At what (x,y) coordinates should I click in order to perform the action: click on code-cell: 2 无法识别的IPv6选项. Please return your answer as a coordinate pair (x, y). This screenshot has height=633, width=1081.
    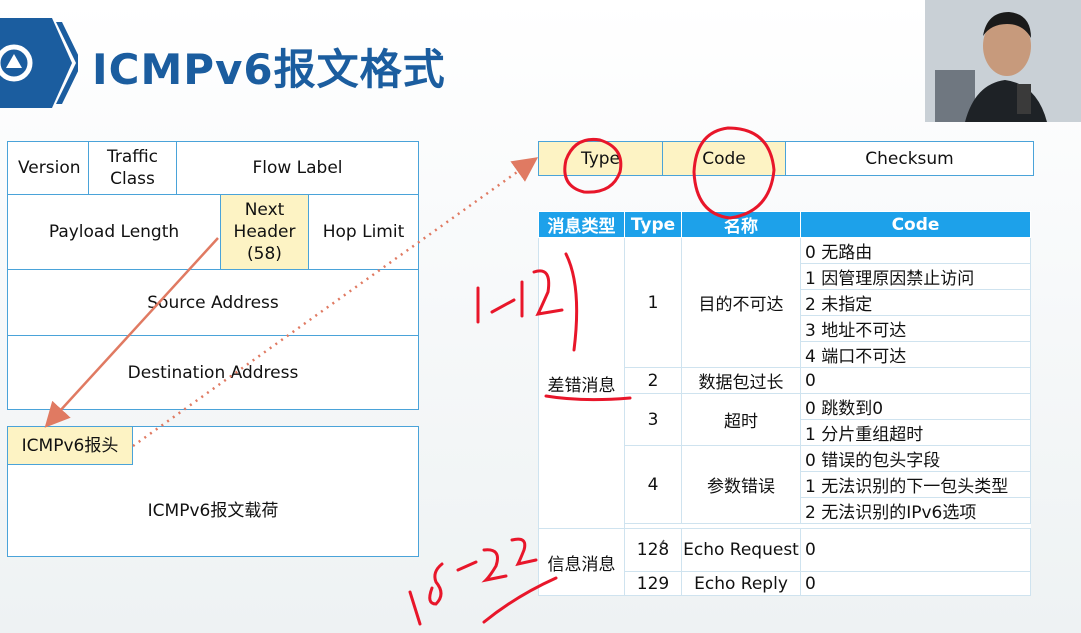
    Looking at the image, I should click on (915, 510).